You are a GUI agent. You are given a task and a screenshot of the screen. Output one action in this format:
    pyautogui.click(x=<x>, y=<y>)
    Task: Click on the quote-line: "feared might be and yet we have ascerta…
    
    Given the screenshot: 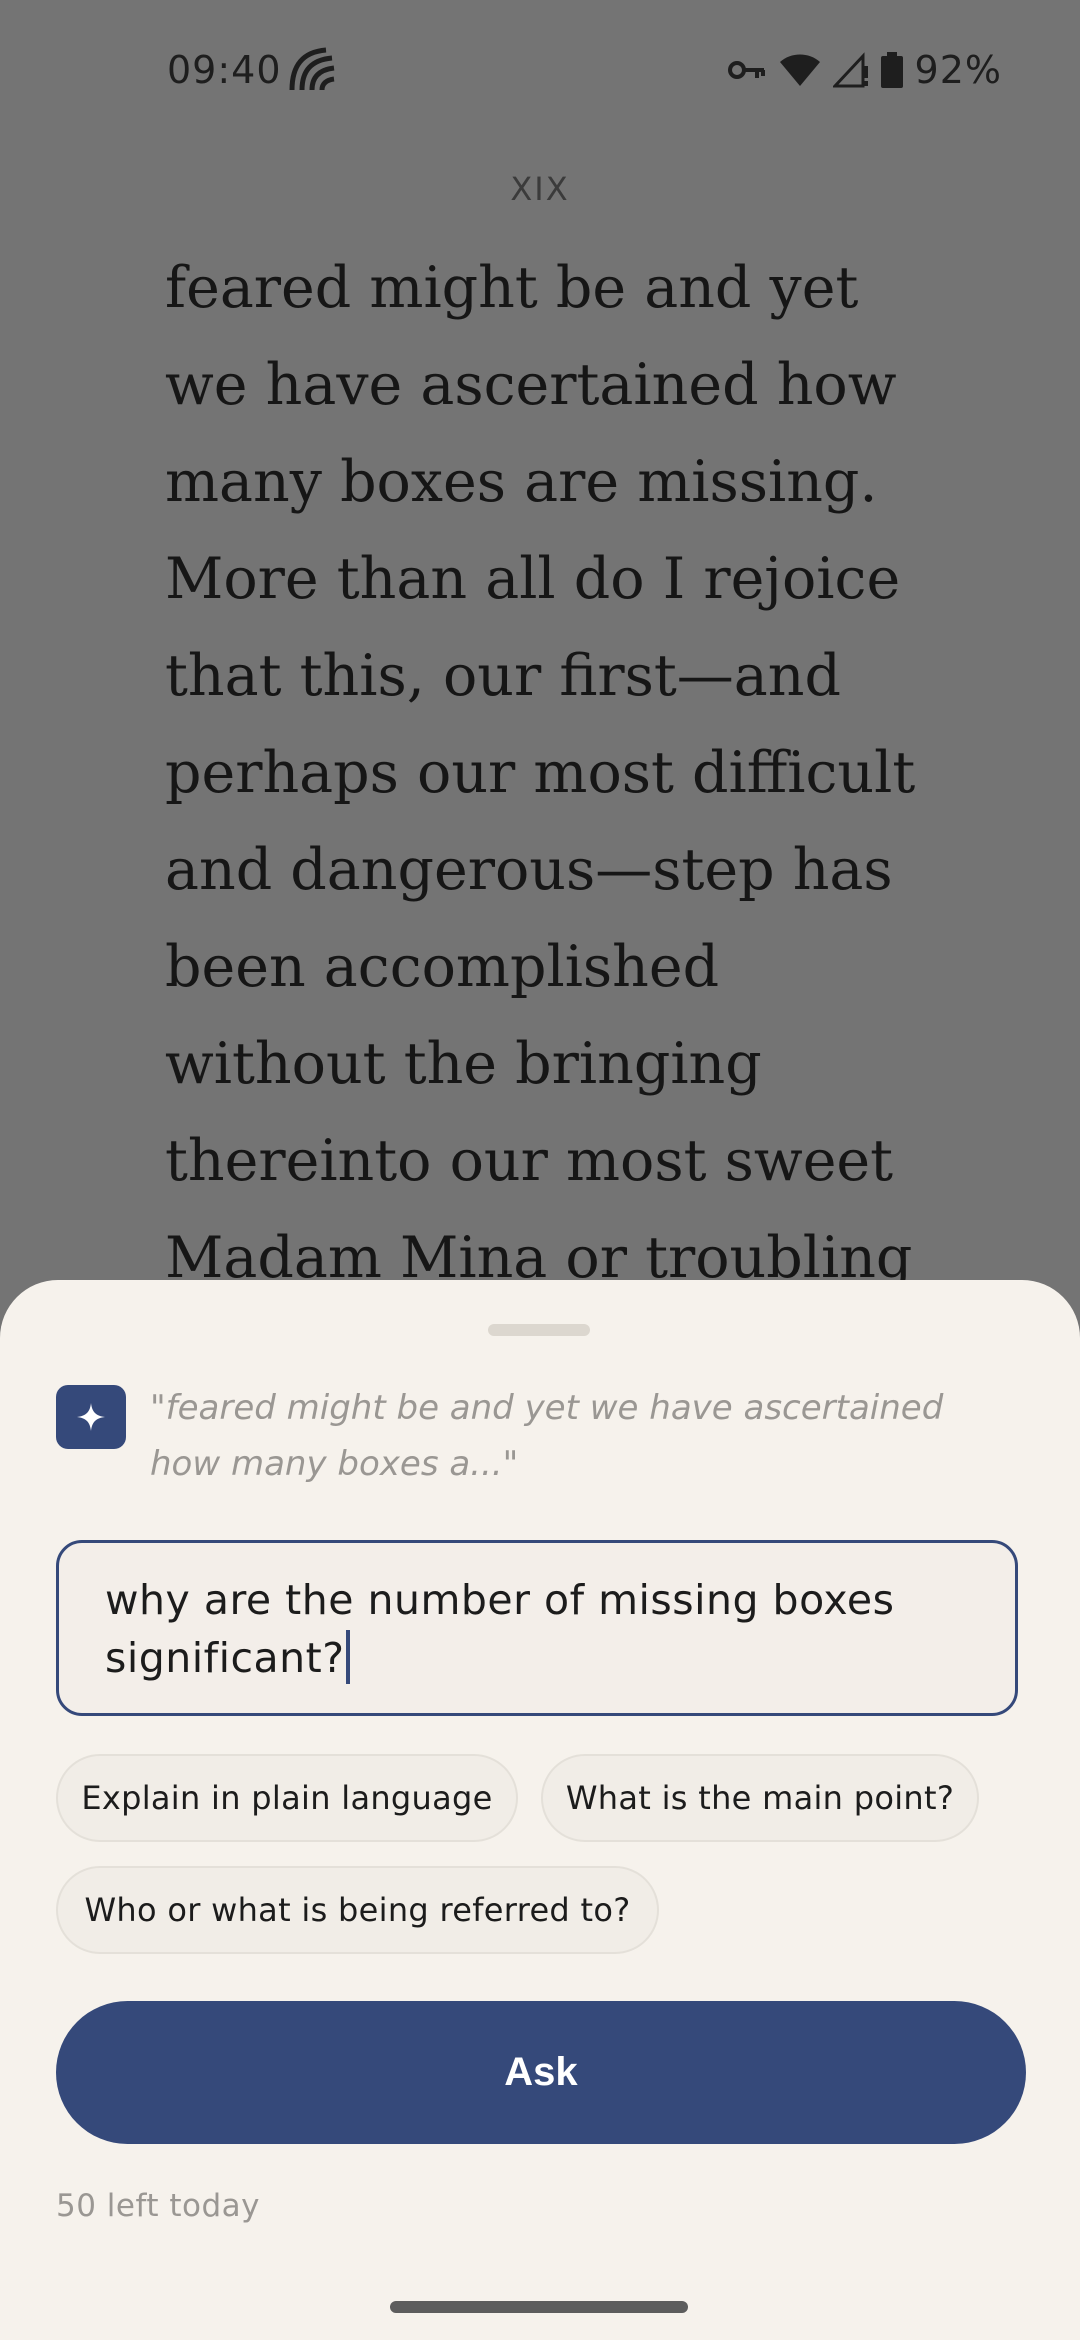 What is the action you would take?
    pyautogui.click(x=547, y=1408)
    